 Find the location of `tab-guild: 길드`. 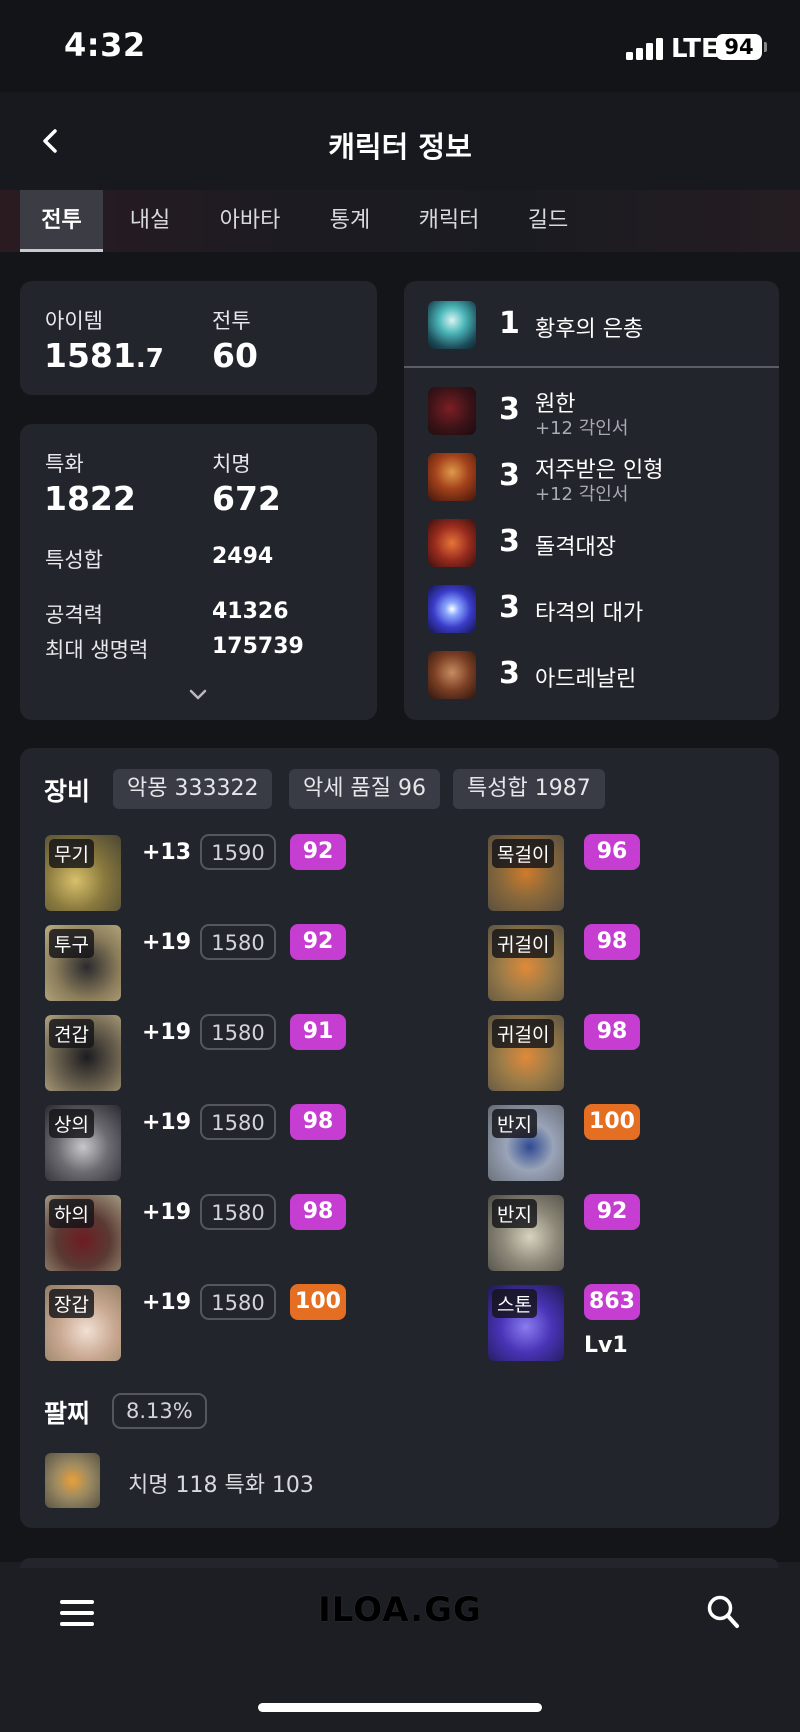

tab-guild: 길드 is located at coordinates (548, 221).